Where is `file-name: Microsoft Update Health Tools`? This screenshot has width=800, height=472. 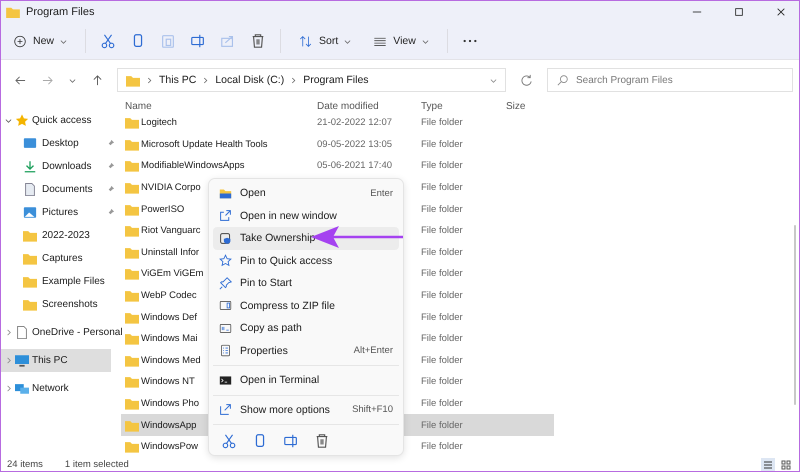 file-name: Microsoft Update Health Tools is located at coordinates (204, 144).